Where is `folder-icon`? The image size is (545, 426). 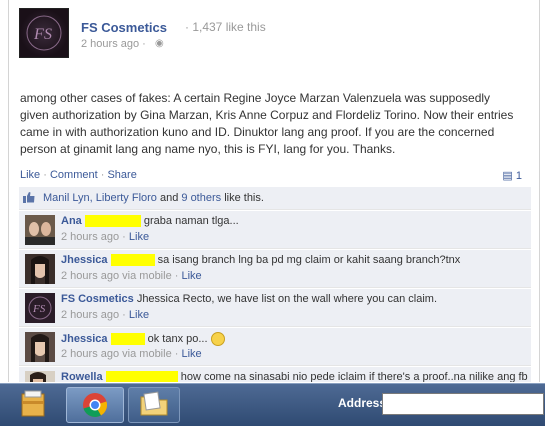
folder-icon is located at coordinates (154, 403).